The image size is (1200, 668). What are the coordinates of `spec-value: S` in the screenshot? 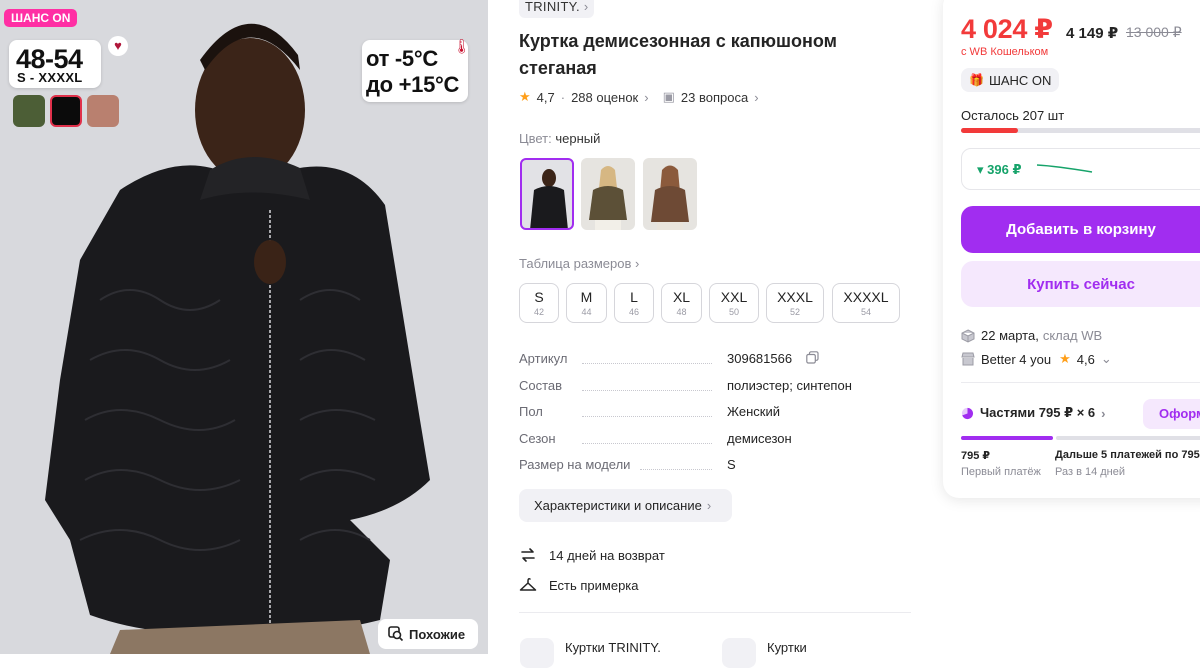 It's located at (731, 464).